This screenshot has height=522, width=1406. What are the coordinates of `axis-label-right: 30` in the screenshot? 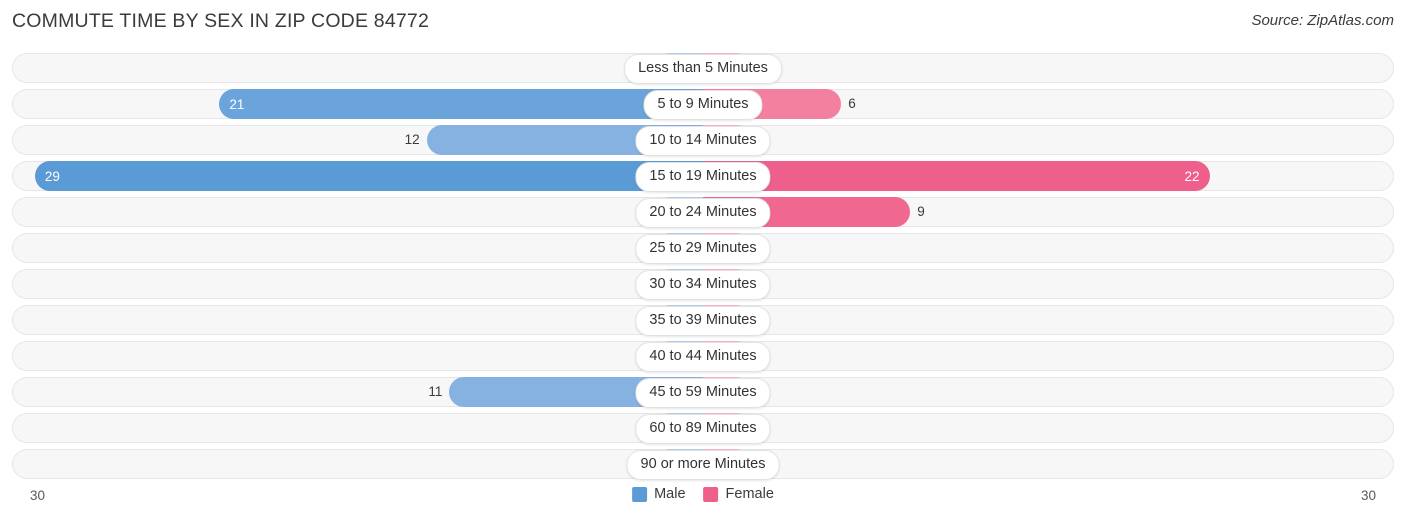 It's located at (1368, 495).